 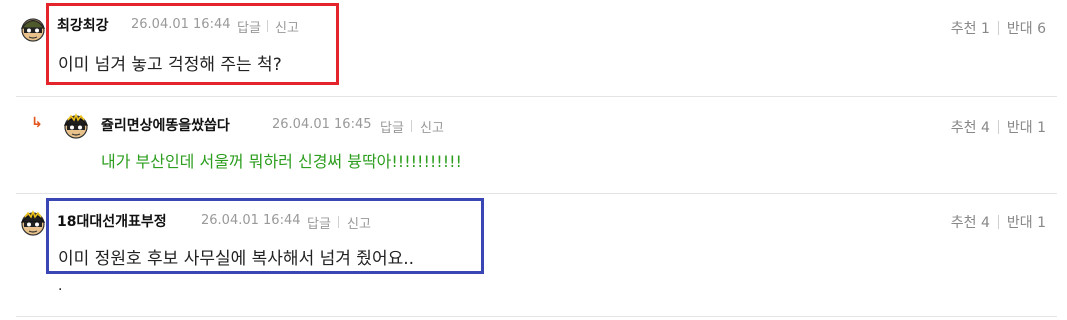 I want to click on comment-text: 내가 부산인데 서울꺼 뭐하러 신경써 븅딱아!!!!!!!!!!!, so click(x=281, y=161).